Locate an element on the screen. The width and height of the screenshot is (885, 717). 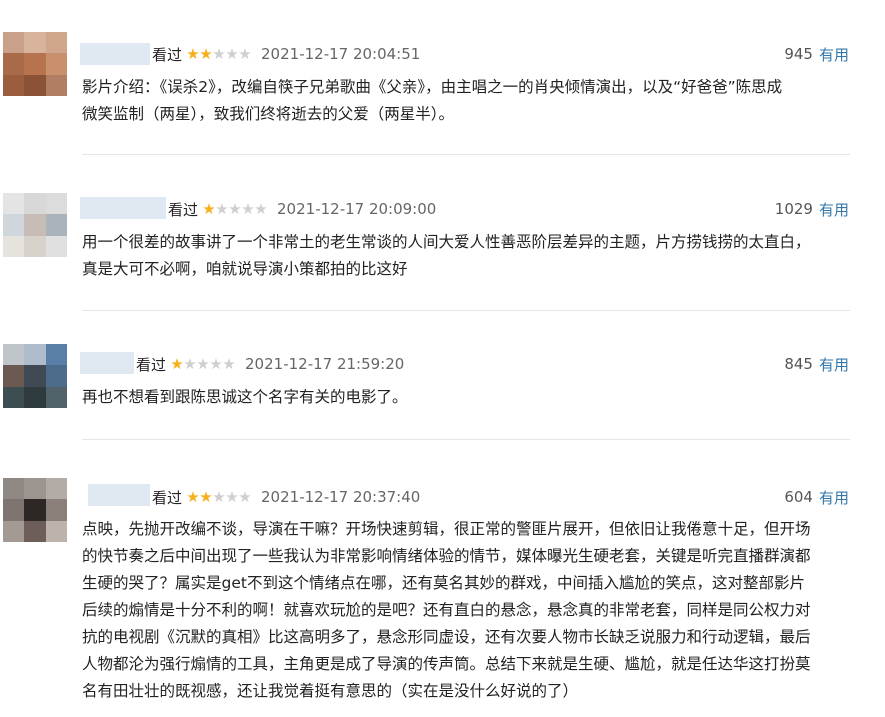
vote-area: 1029 有用 is located at coordinates (812, 209).